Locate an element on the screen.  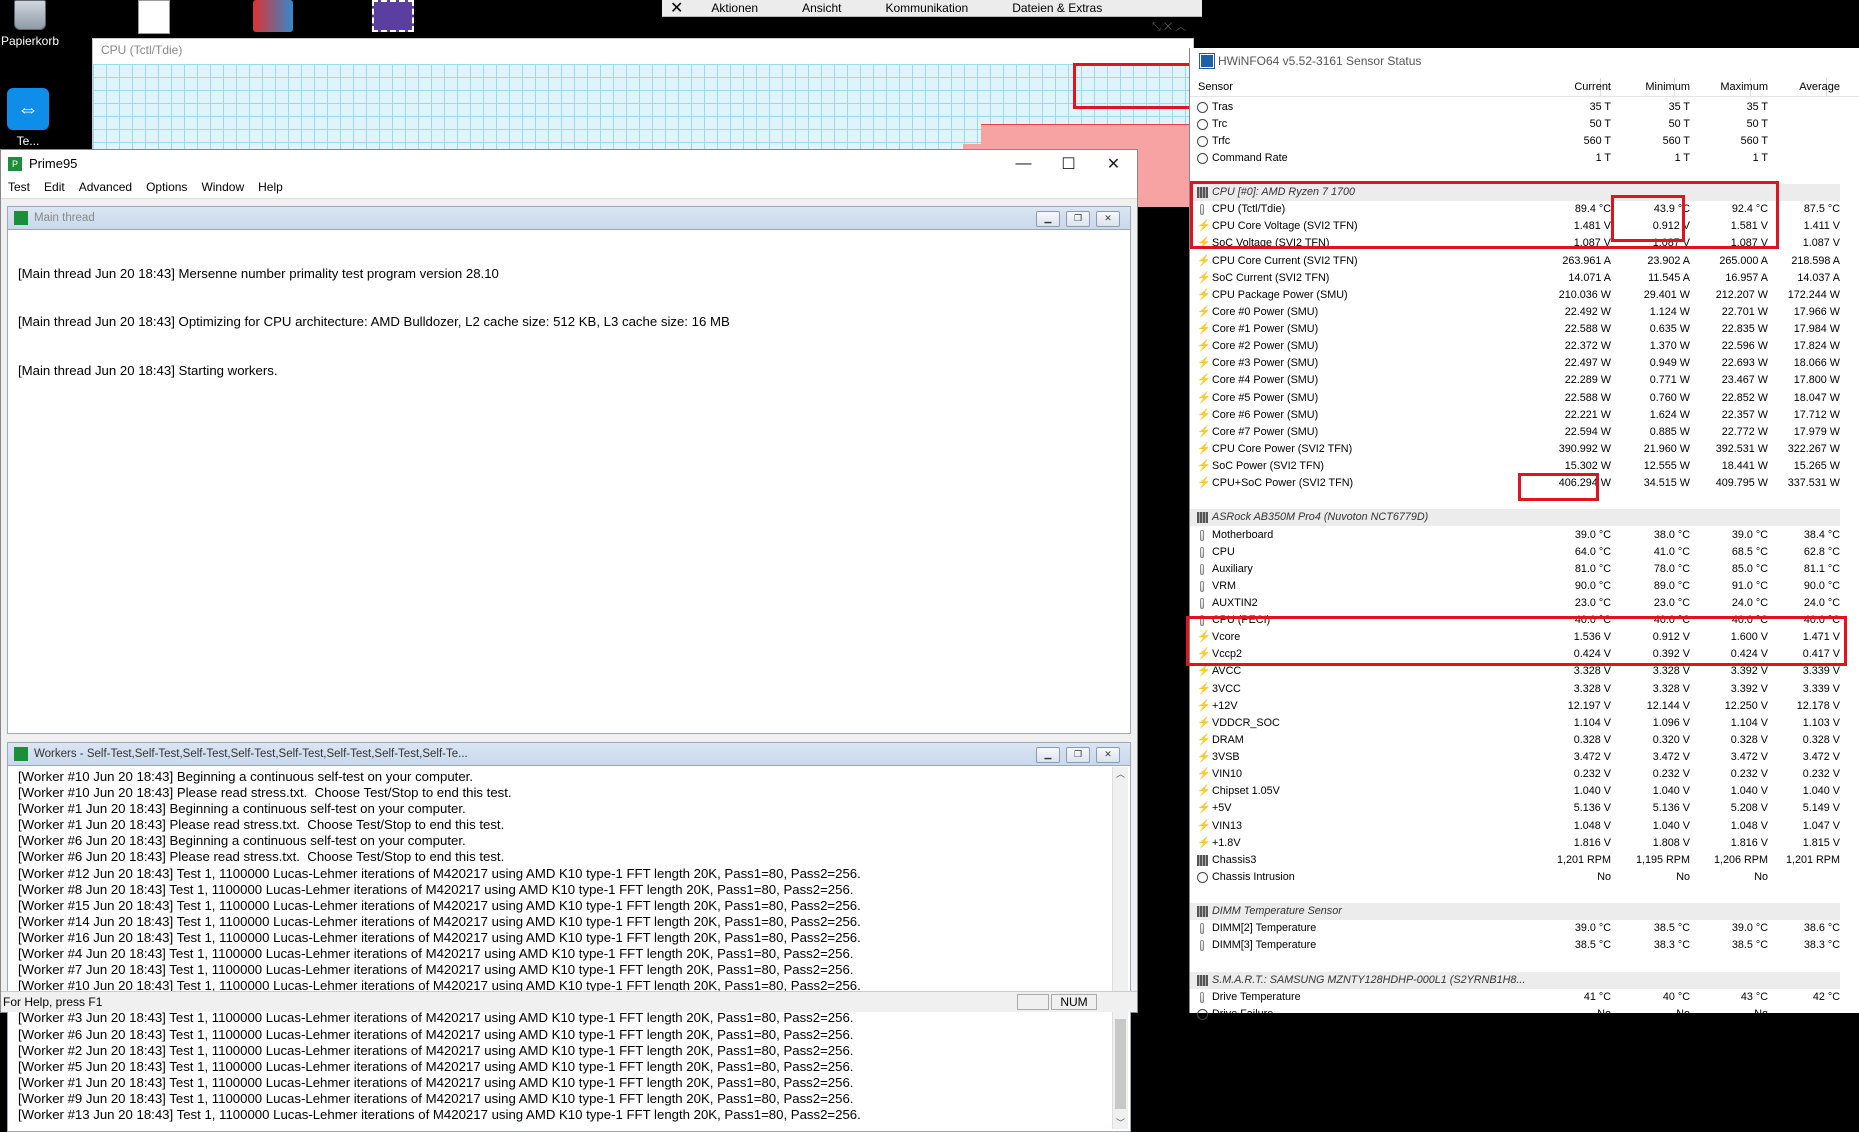
prime95-titlebar: P Prime95 — ☐ ✕ is located at coordinates (569, 164).